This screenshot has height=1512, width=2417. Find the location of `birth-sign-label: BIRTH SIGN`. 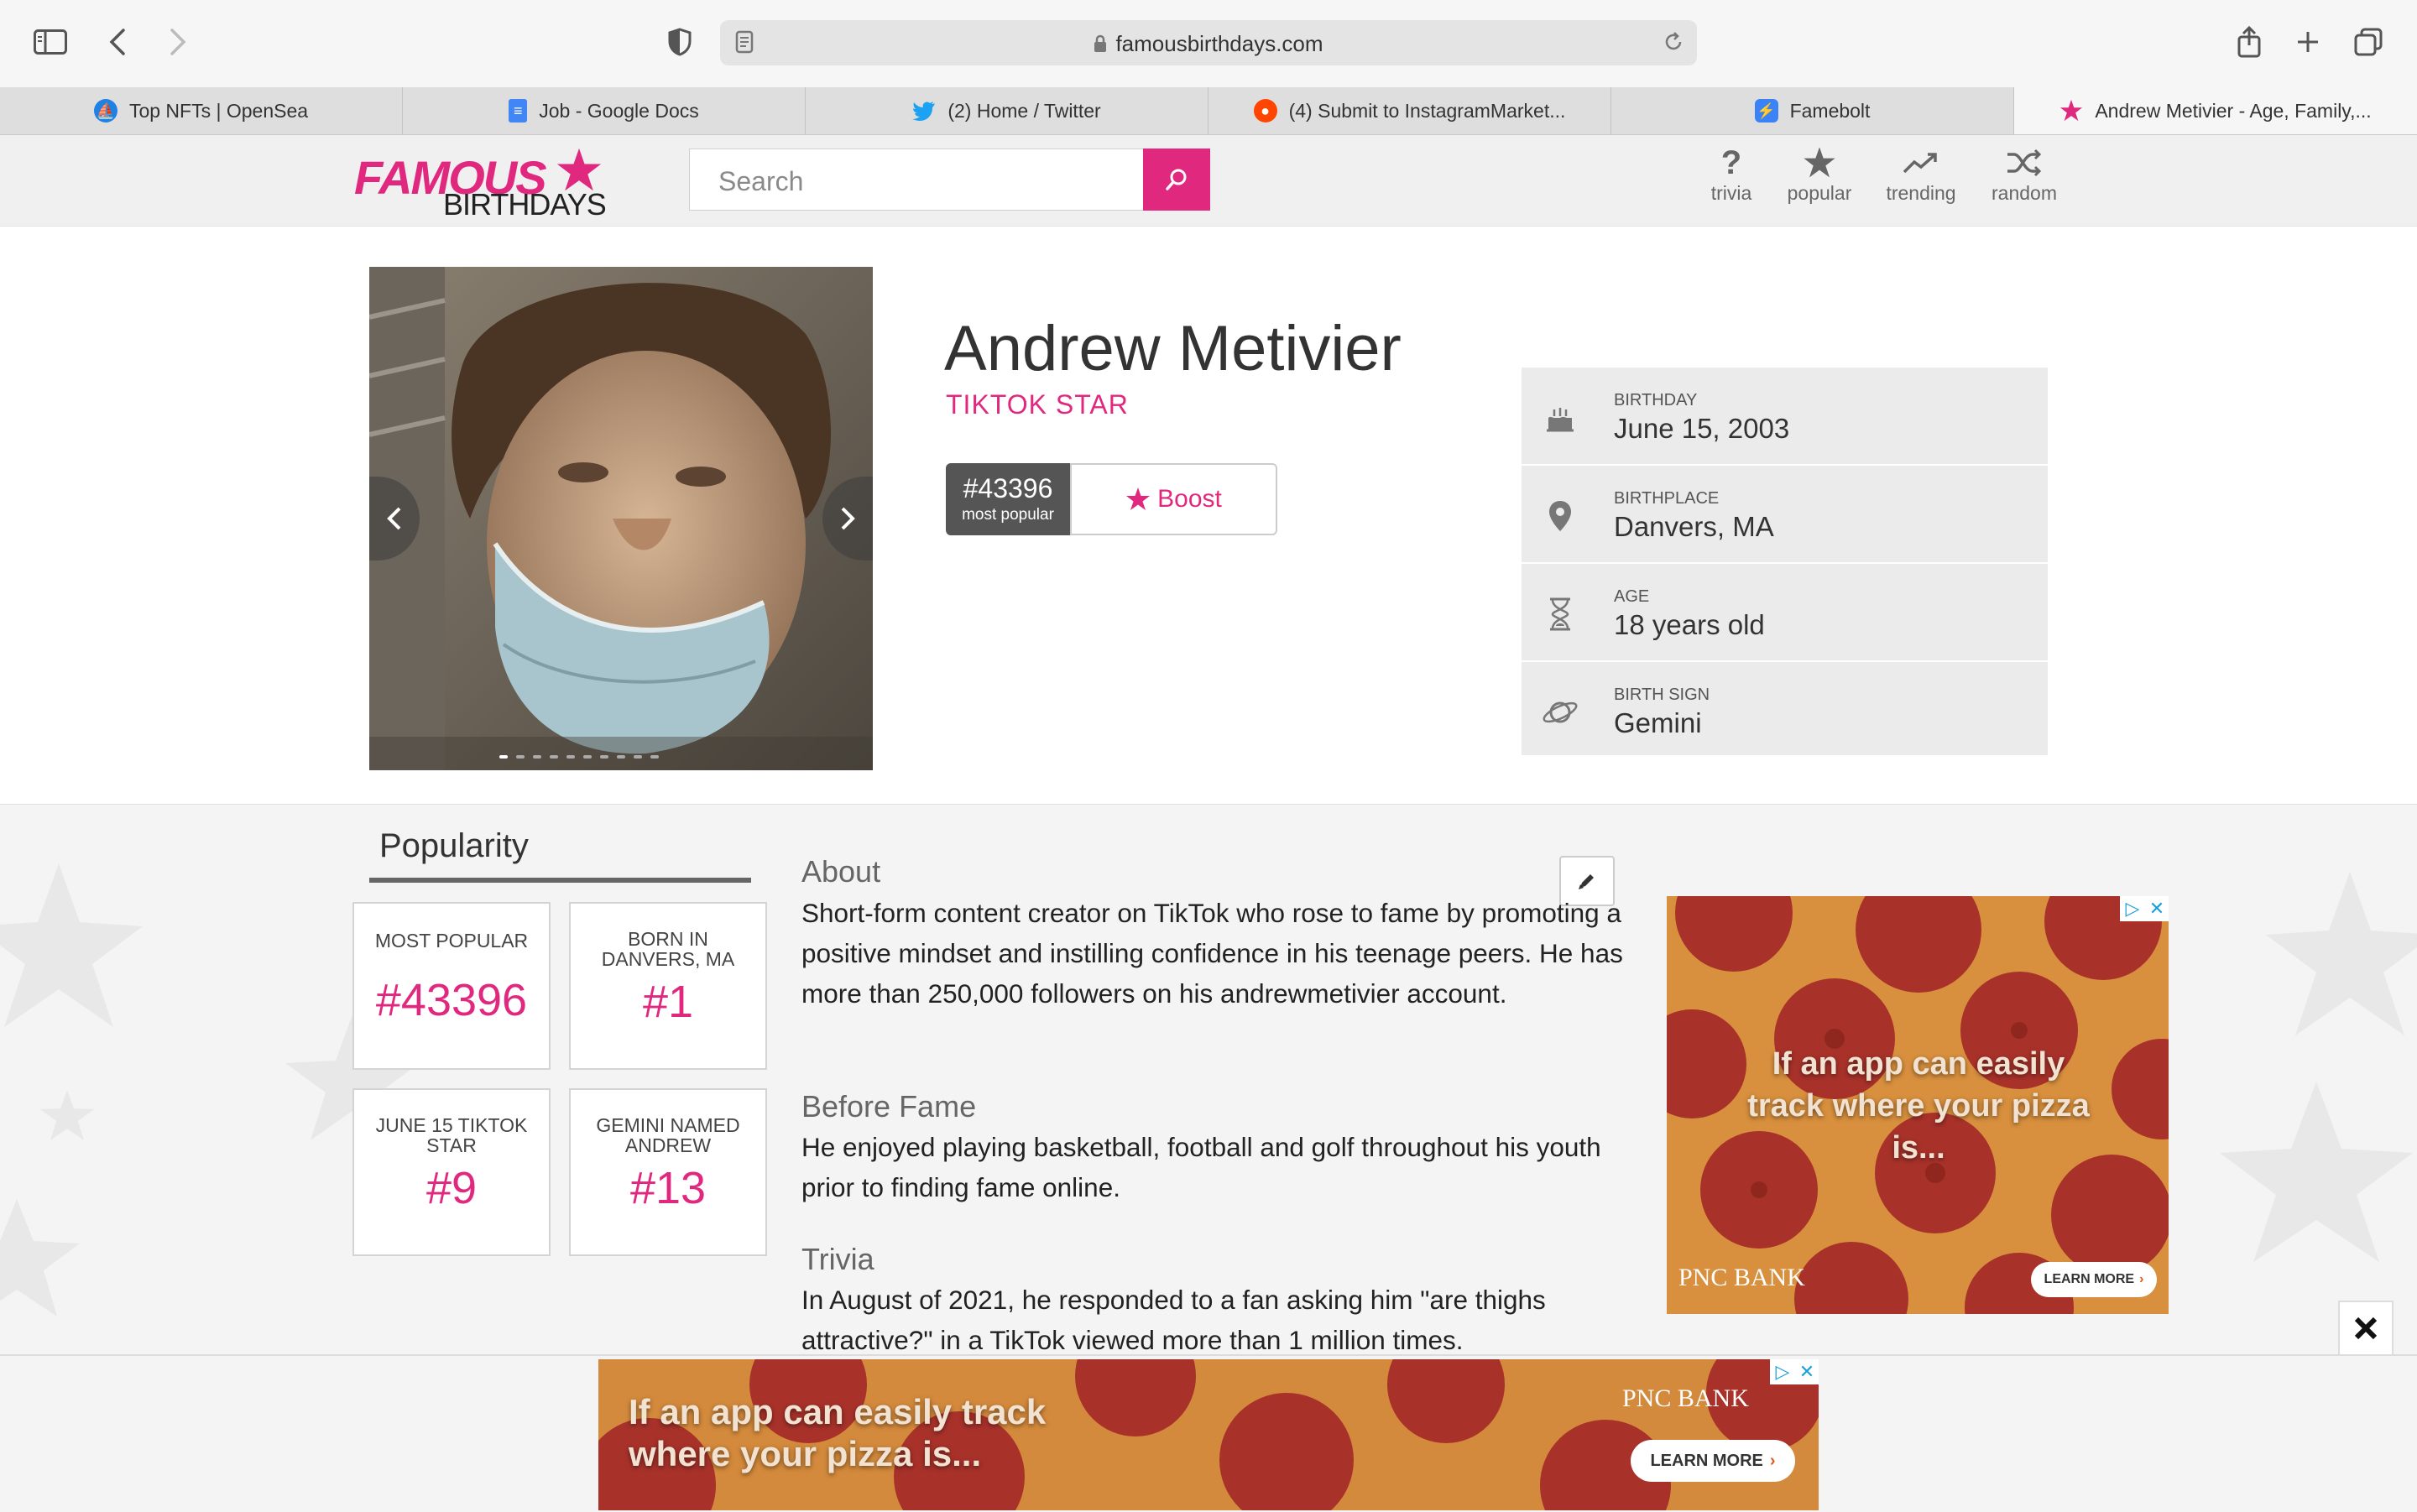

birth-sign-label: BIRTH SIGN is located at coordinates (1662, 695).